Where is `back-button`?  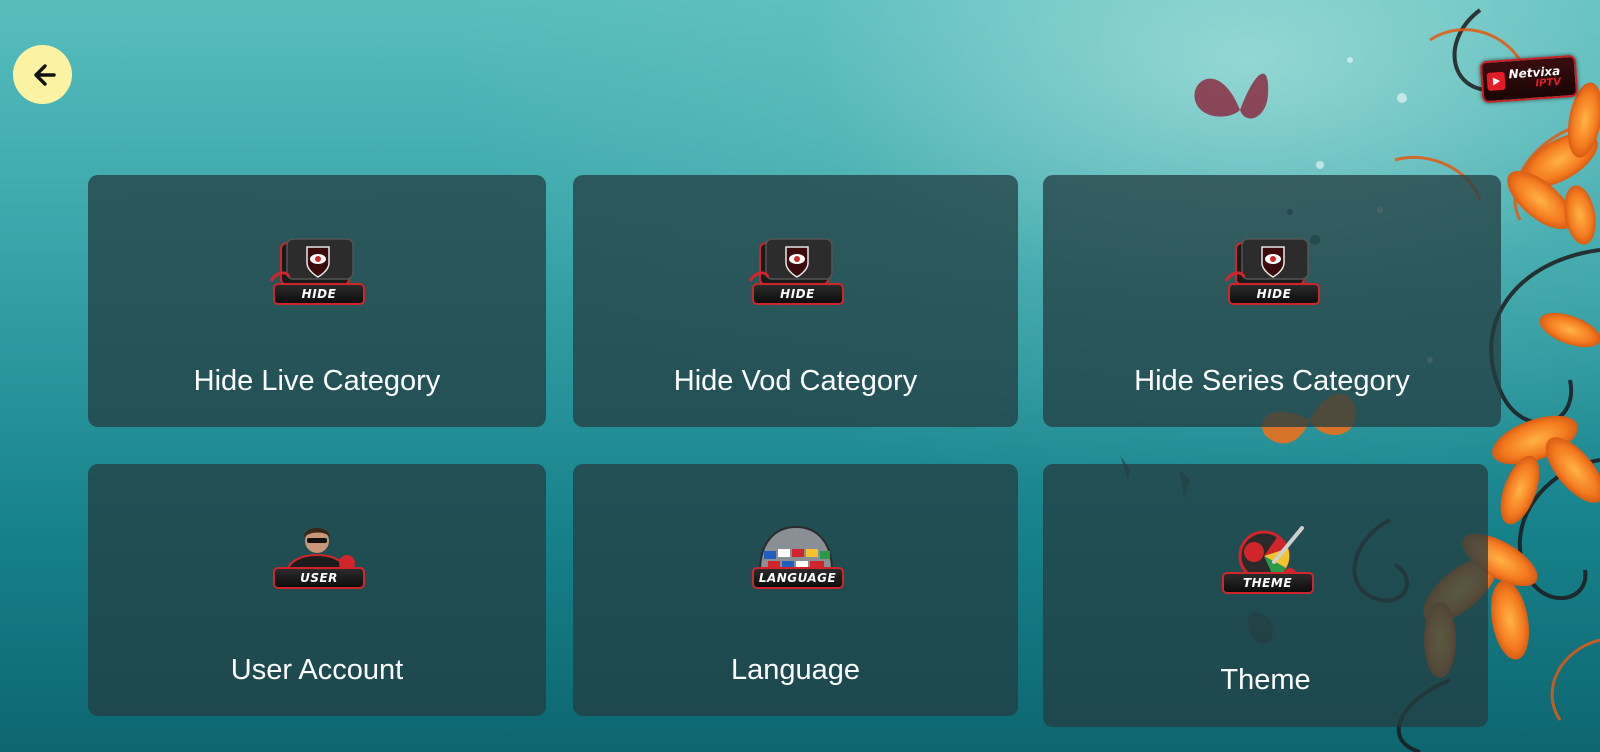 back-button is located at coordinates (42, 74).